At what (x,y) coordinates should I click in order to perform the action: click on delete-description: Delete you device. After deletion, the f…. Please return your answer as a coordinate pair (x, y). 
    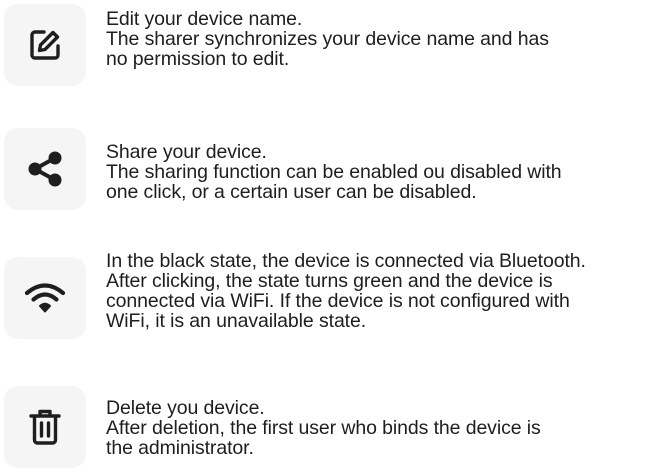
    Looking at the image, I should click on (380, 428).